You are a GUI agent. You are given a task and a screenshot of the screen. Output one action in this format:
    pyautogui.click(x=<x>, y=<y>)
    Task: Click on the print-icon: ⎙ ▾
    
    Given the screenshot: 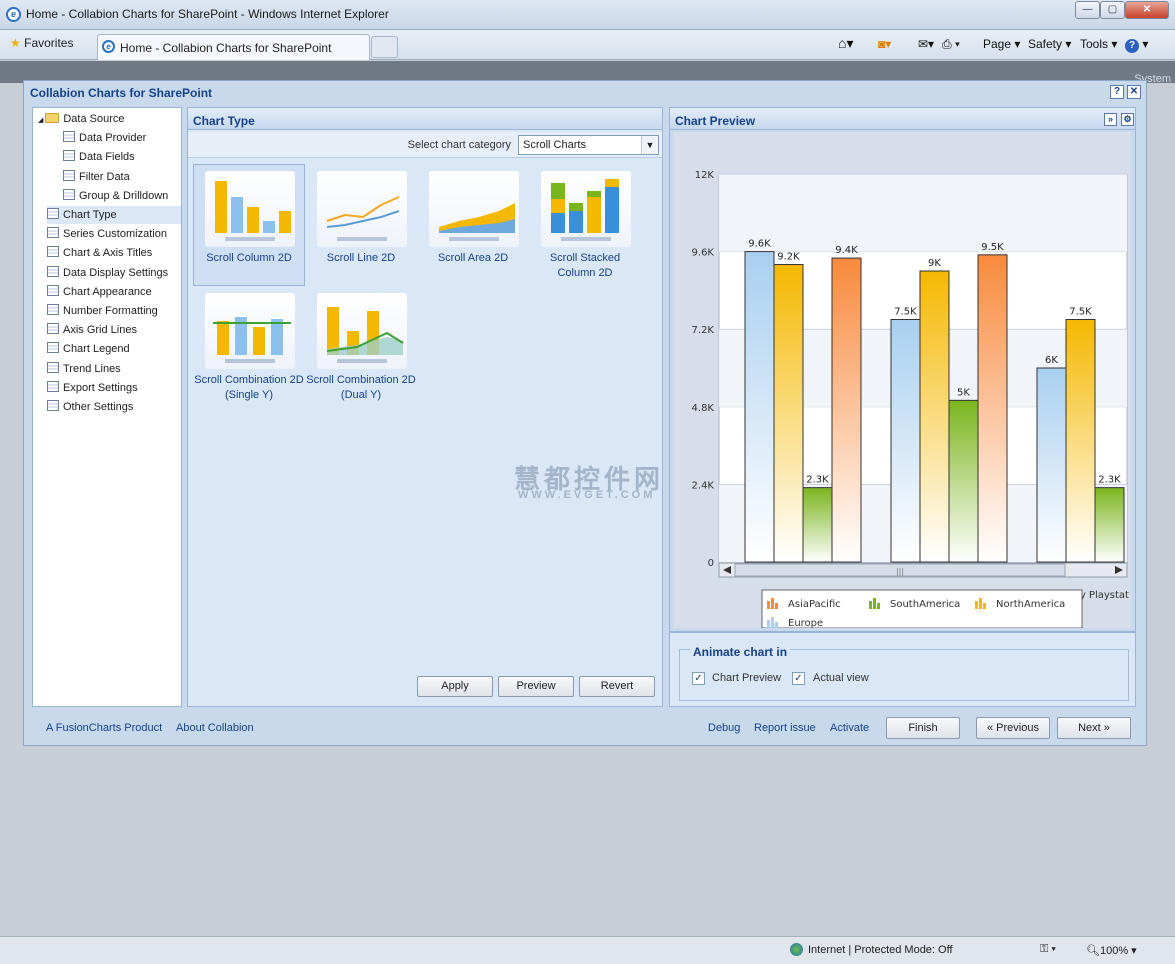 What is the action you would take?
    pyautogui.click(x=951, y=44)
    